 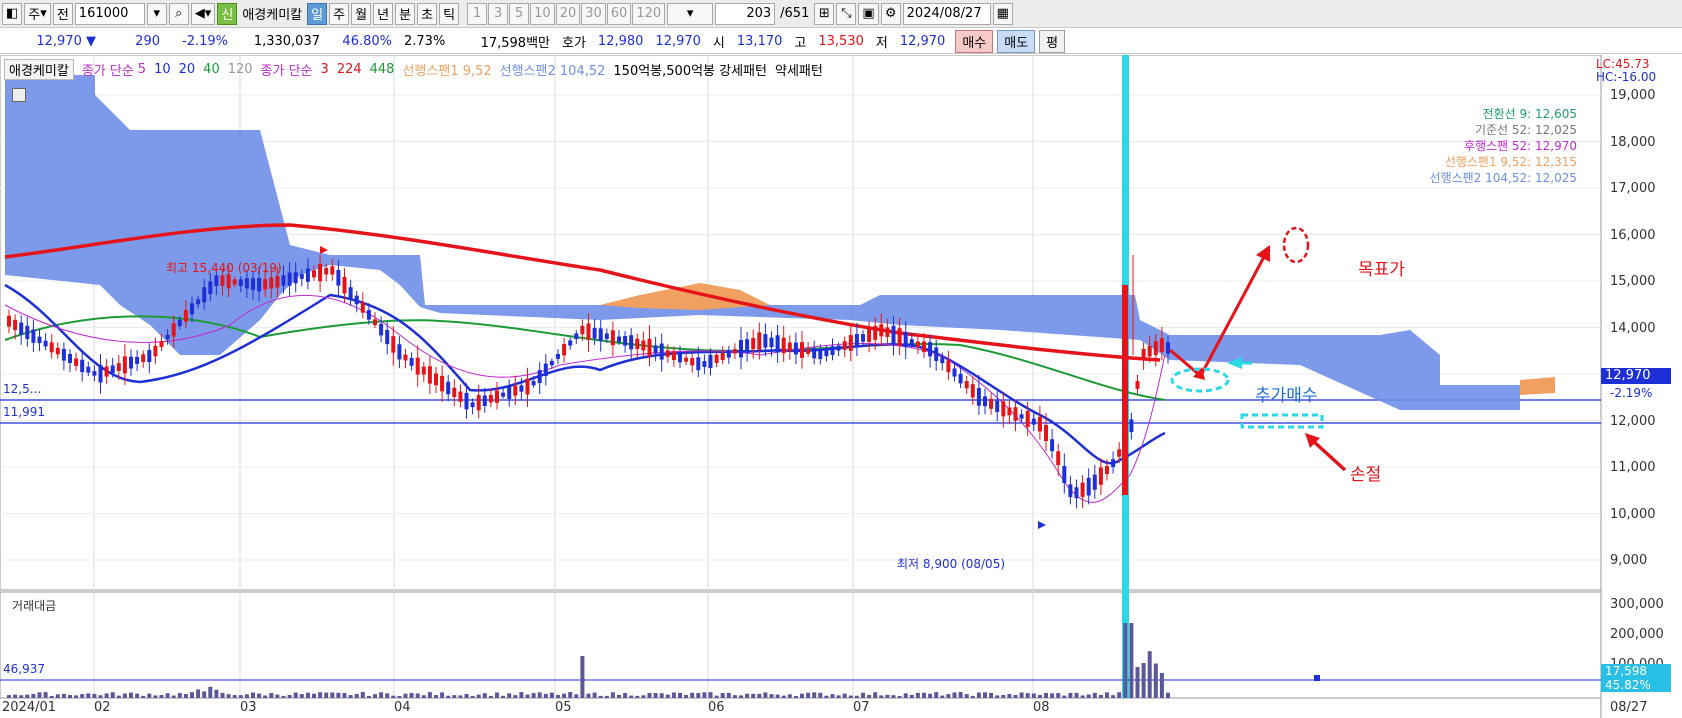 I want to click on code-dropdown-icon: ▾, so click(x=156, y=13).